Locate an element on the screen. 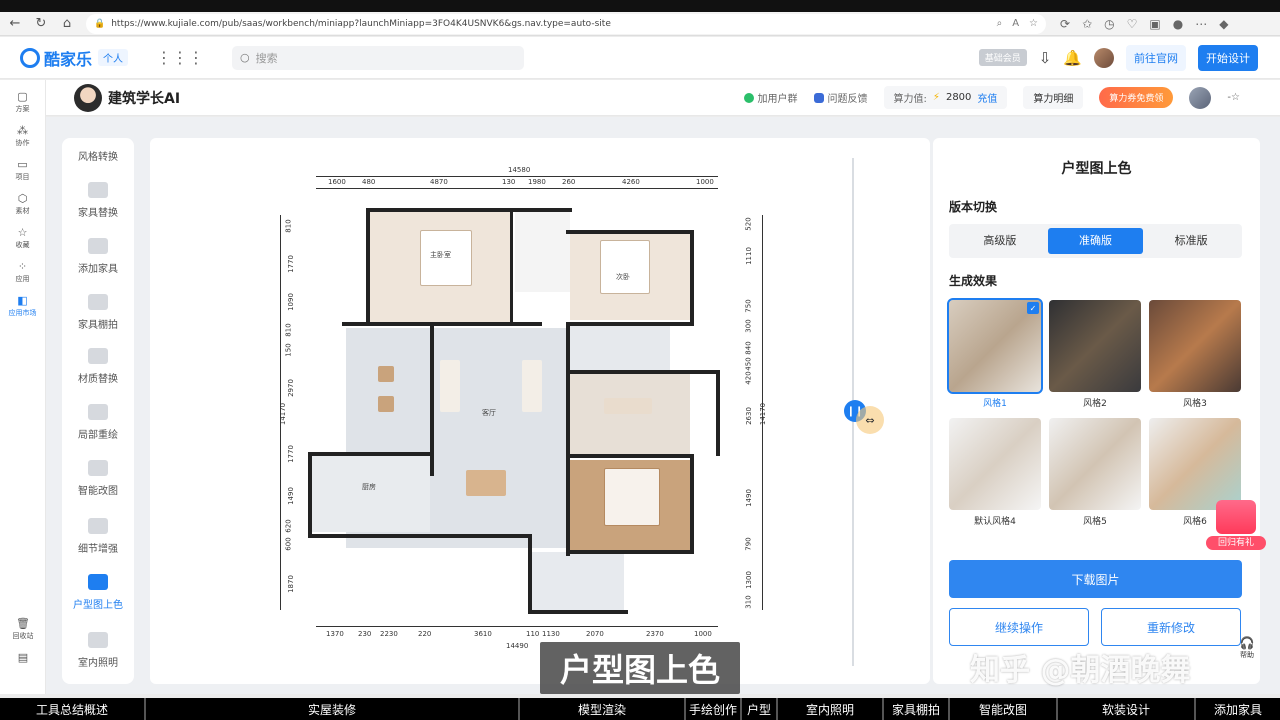 This screenshot has width=1280, height=720. tool-material-replace: 材质替换 is located at coordinates (98, 366).